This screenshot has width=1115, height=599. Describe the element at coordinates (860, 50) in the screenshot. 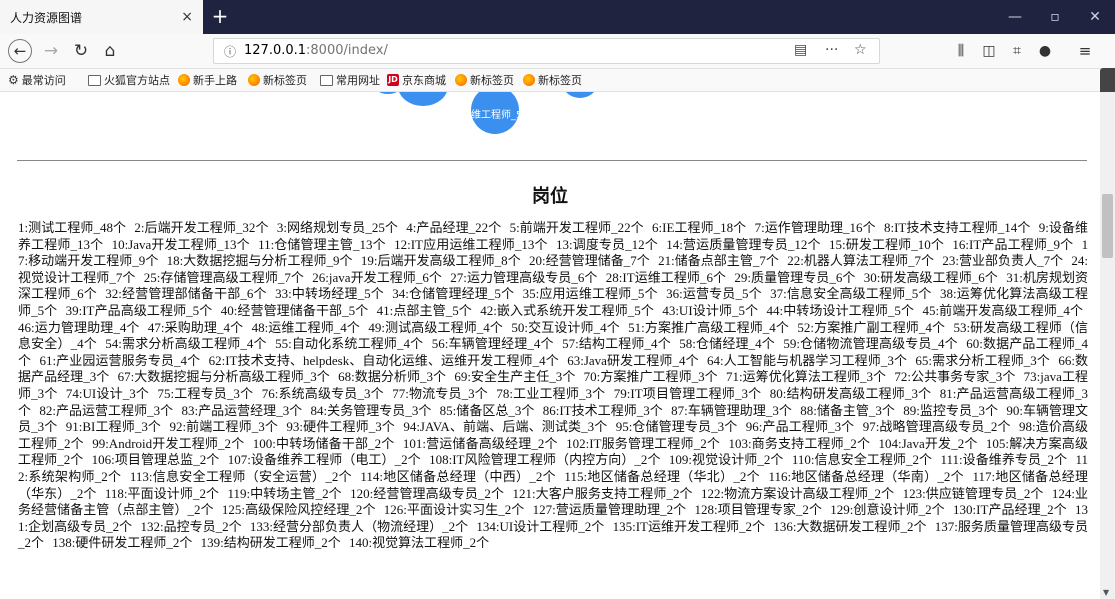

I see `bookmark-star-icon: ☆` at that location.